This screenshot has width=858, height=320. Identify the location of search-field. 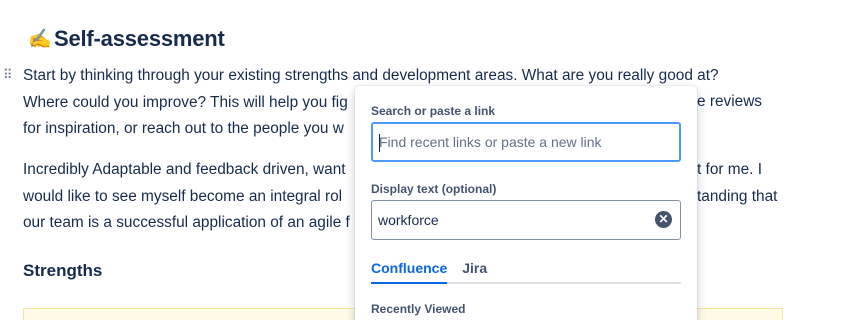
(526, 142).